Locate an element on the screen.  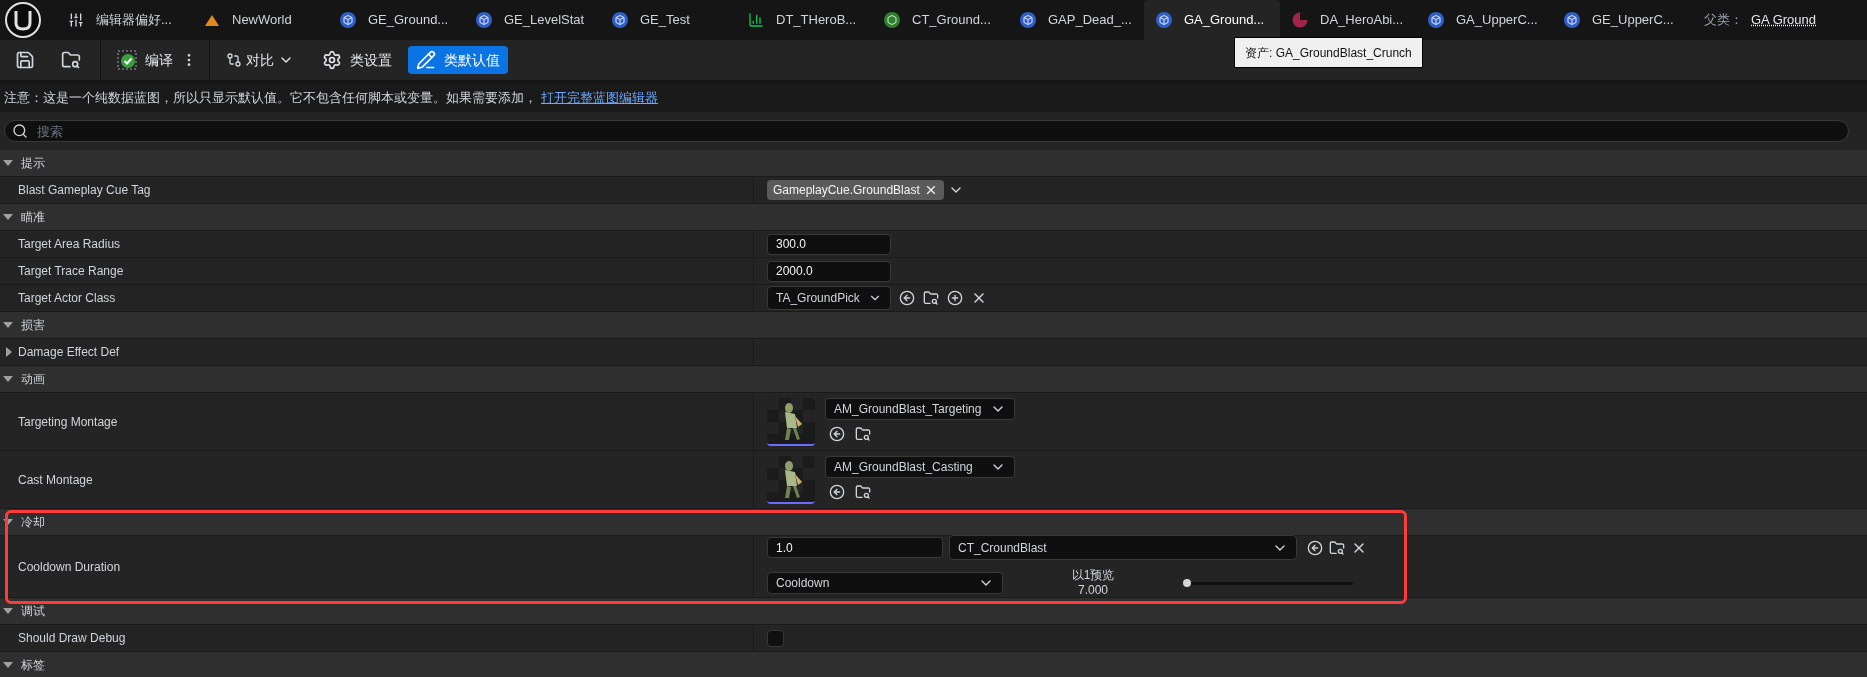
section-header: 动画 is located at coordinates (33, 379).